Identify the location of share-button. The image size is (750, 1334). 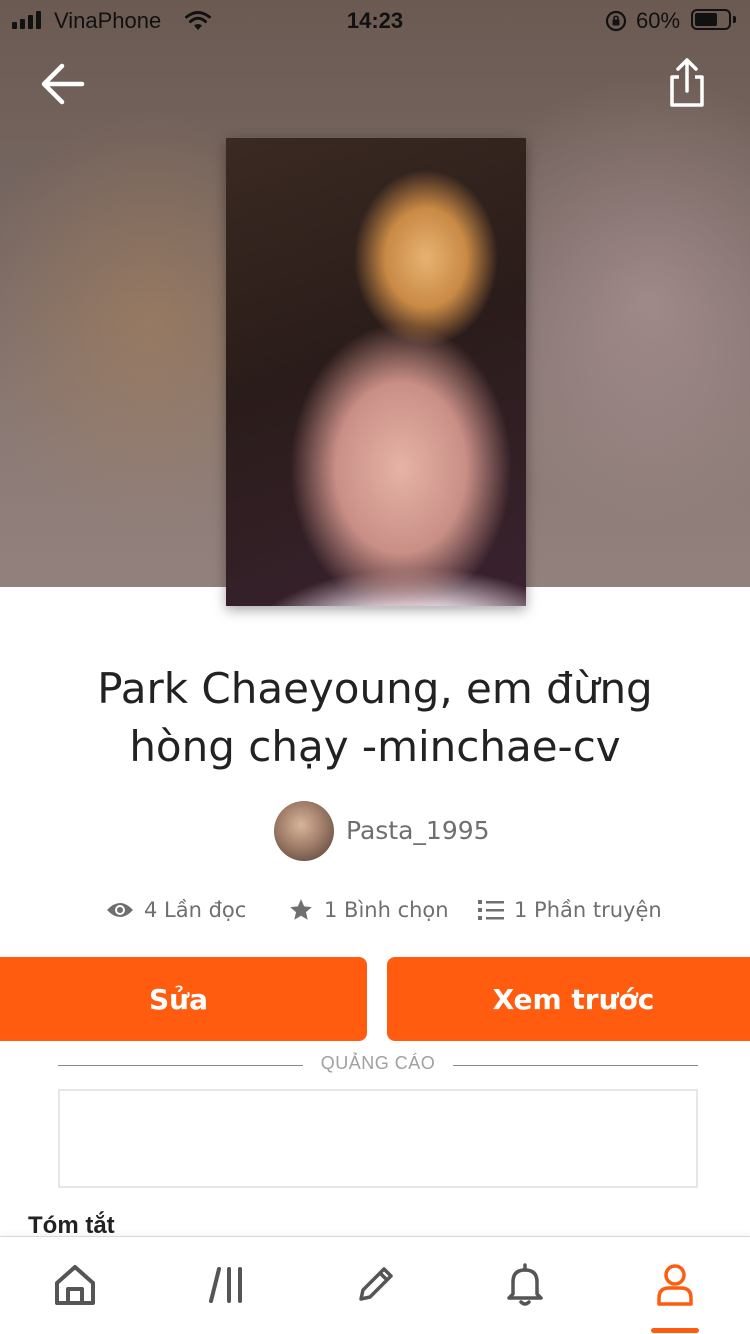
(687, 83).